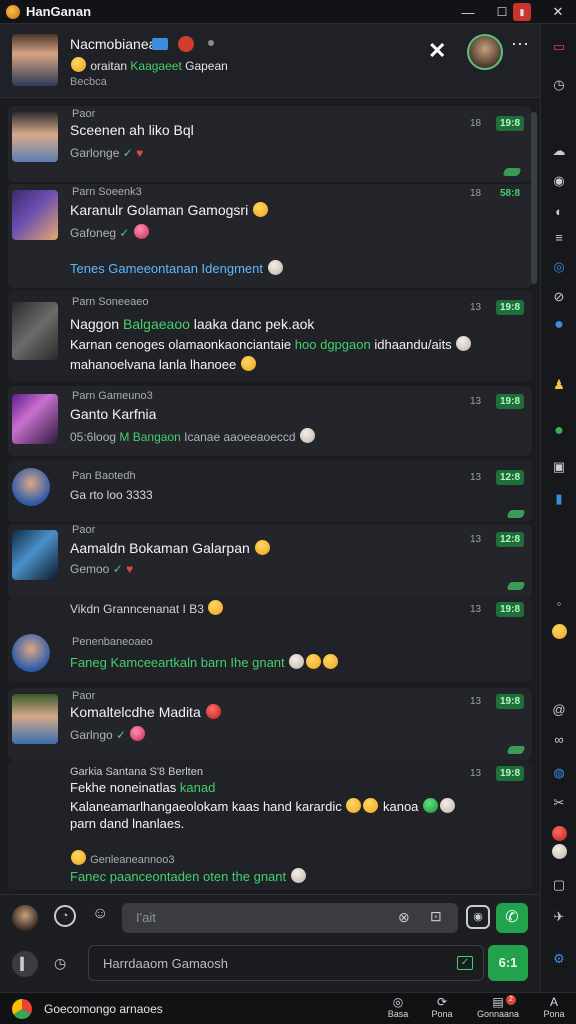 The height and width of the screenshot is (1024, 576). Describe the element at coordinates (559, 467) in the screenshot. I see `doc-icon: ▣` at that location.